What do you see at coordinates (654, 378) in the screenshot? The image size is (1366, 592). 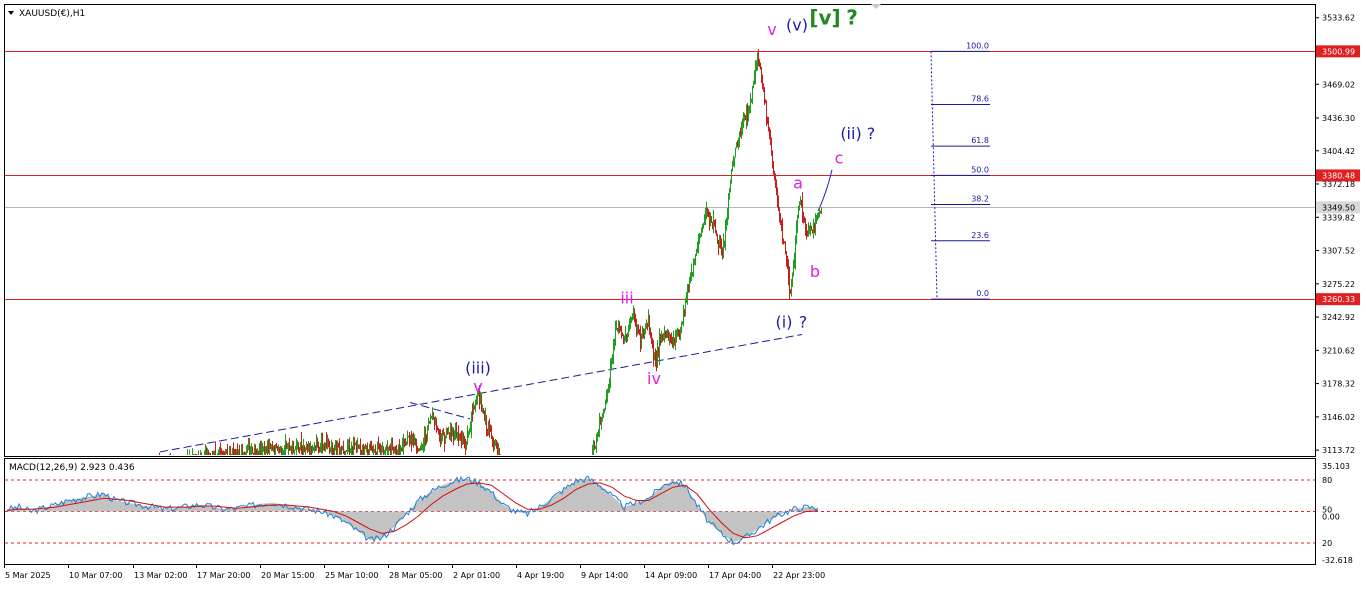 I see `wave-label-14: iv` at bounding box center [654, 378].